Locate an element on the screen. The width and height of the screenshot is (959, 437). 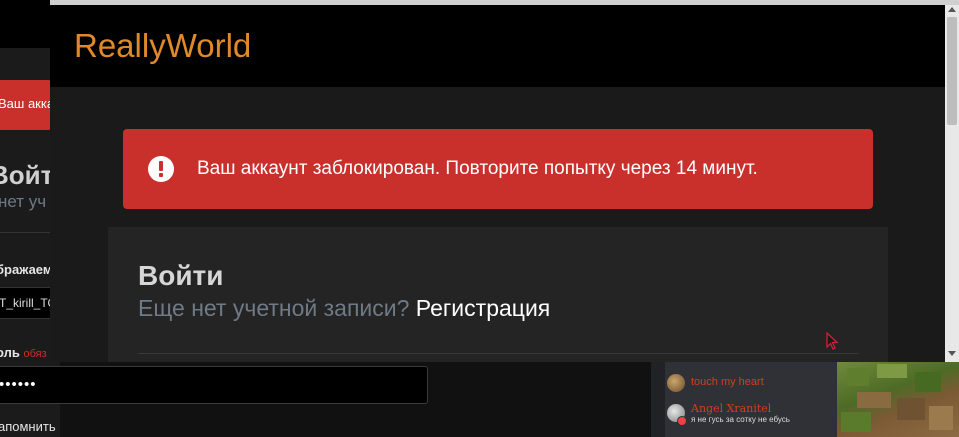
voice-user-name: Angel Xranitel is located at coordinates (731, 408).